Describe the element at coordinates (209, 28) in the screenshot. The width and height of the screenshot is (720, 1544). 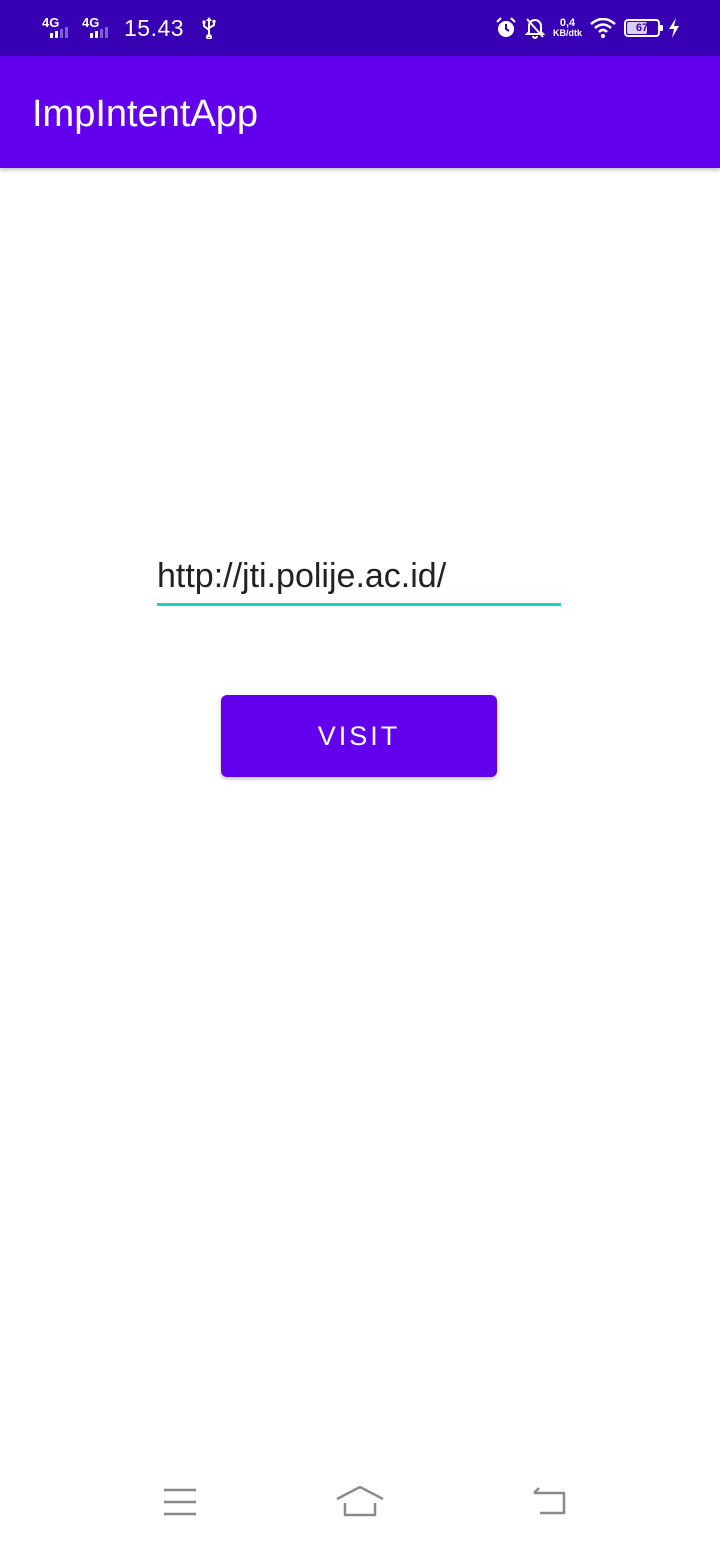
I see `usb-icon` at that location.